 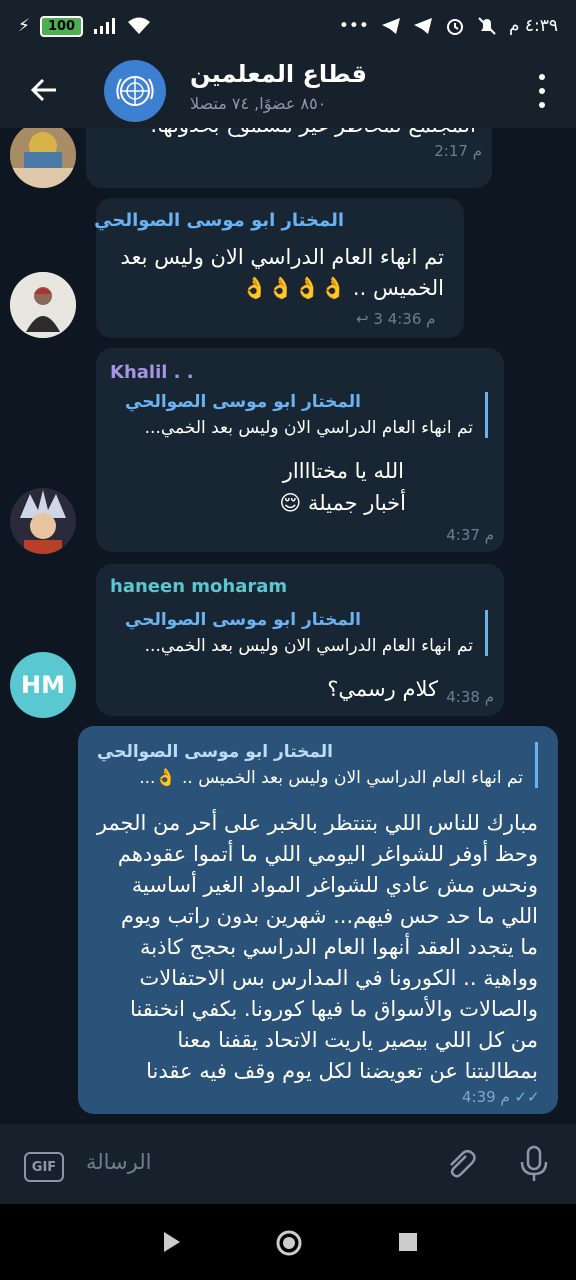 I want to click on message-text-line: ونحس مش عادي للشواغر المواد الغير أساسية, so click(x=334, y=885).